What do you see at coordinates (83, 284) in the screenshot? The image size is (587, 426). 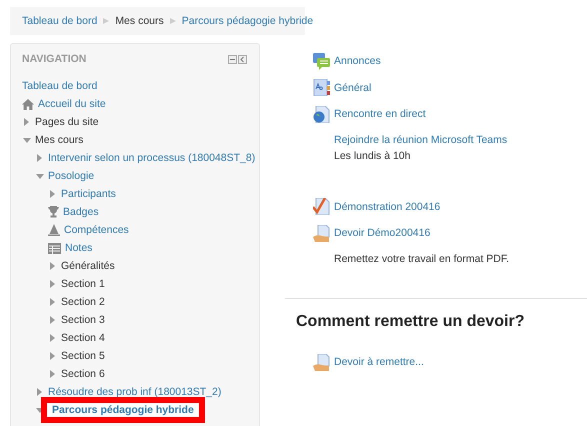 I see `nav-item: Section 1` at bounding box center [83, 284].